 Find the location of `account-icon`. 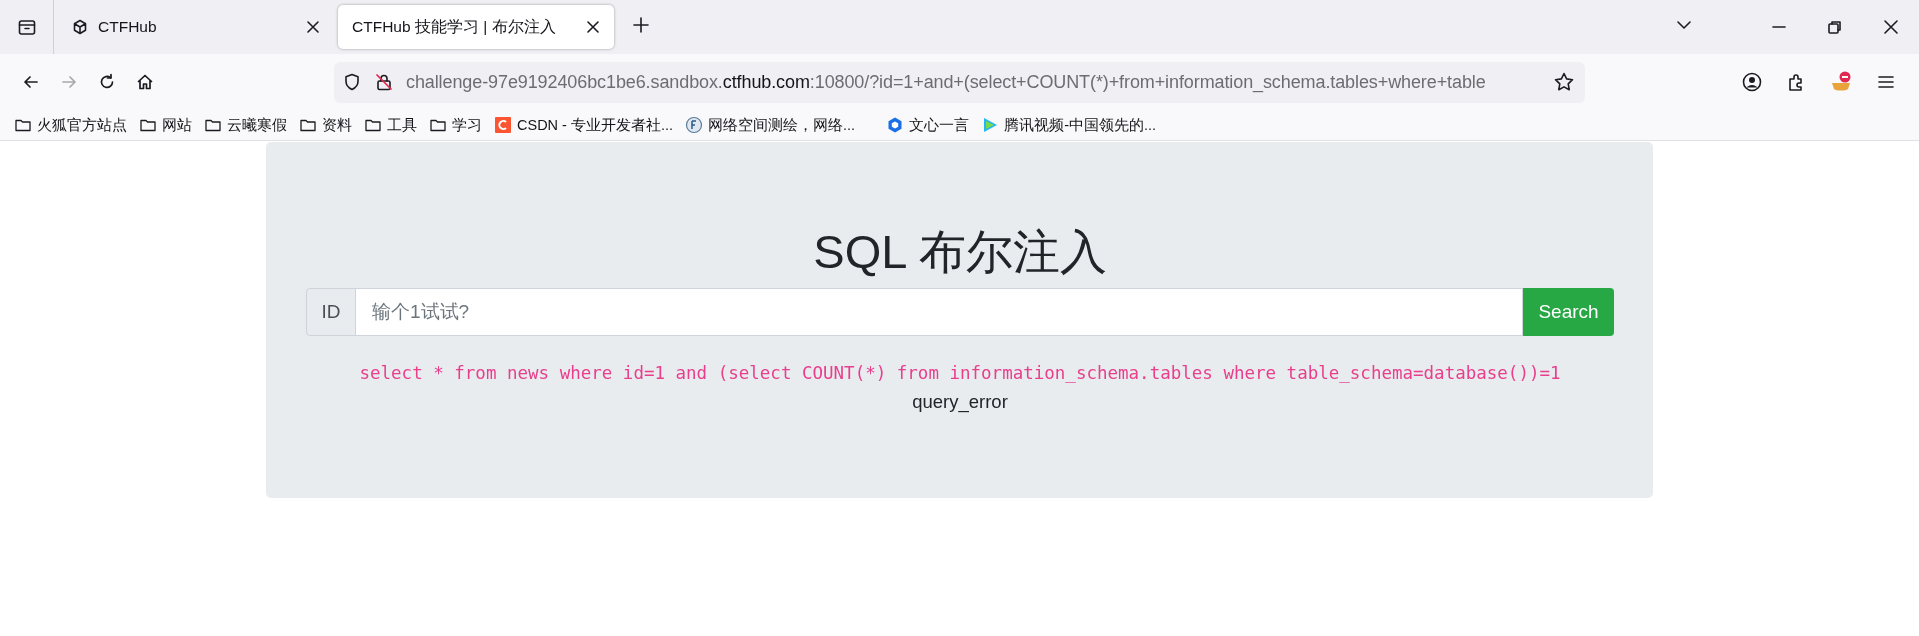

account-icon is located at coordinates (1752, 82).